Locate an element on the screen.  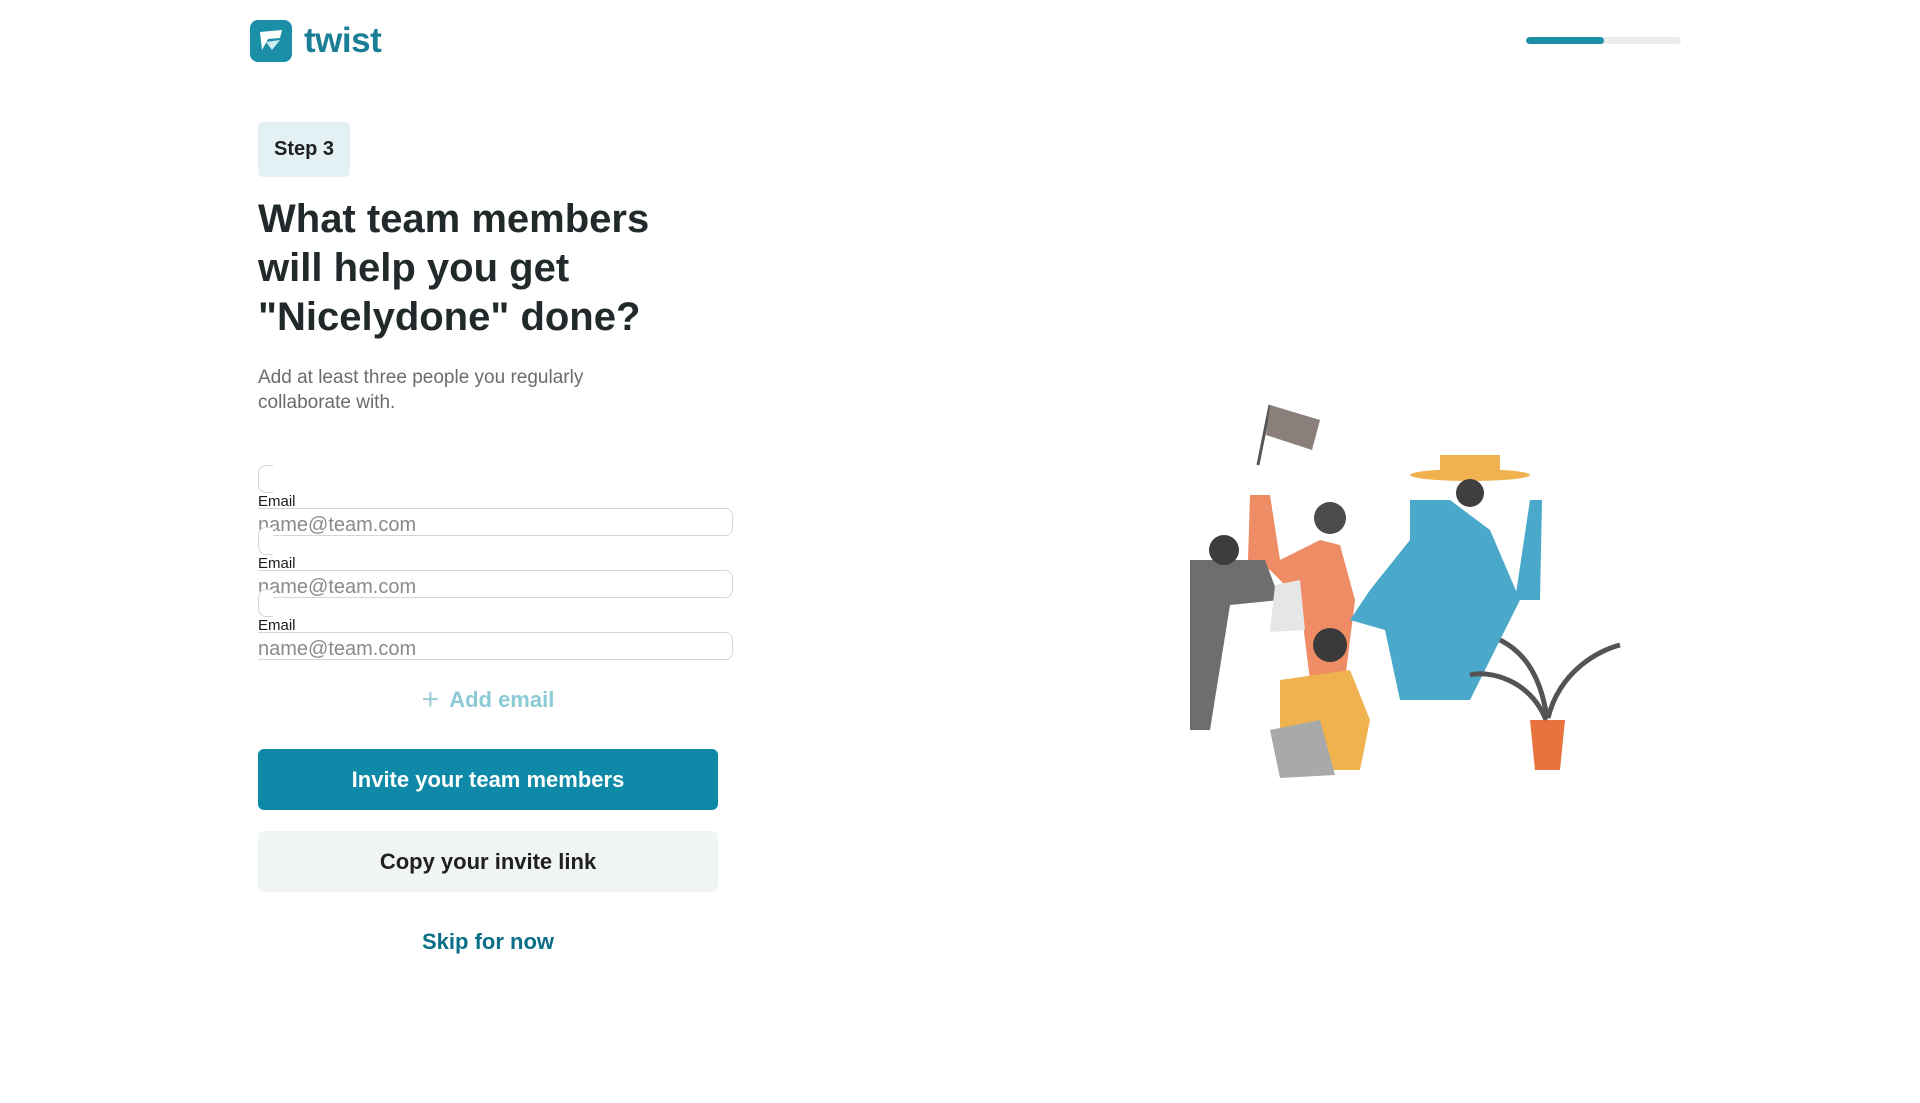
email-fields: Email Email Email is located at coordinates (495, 563).